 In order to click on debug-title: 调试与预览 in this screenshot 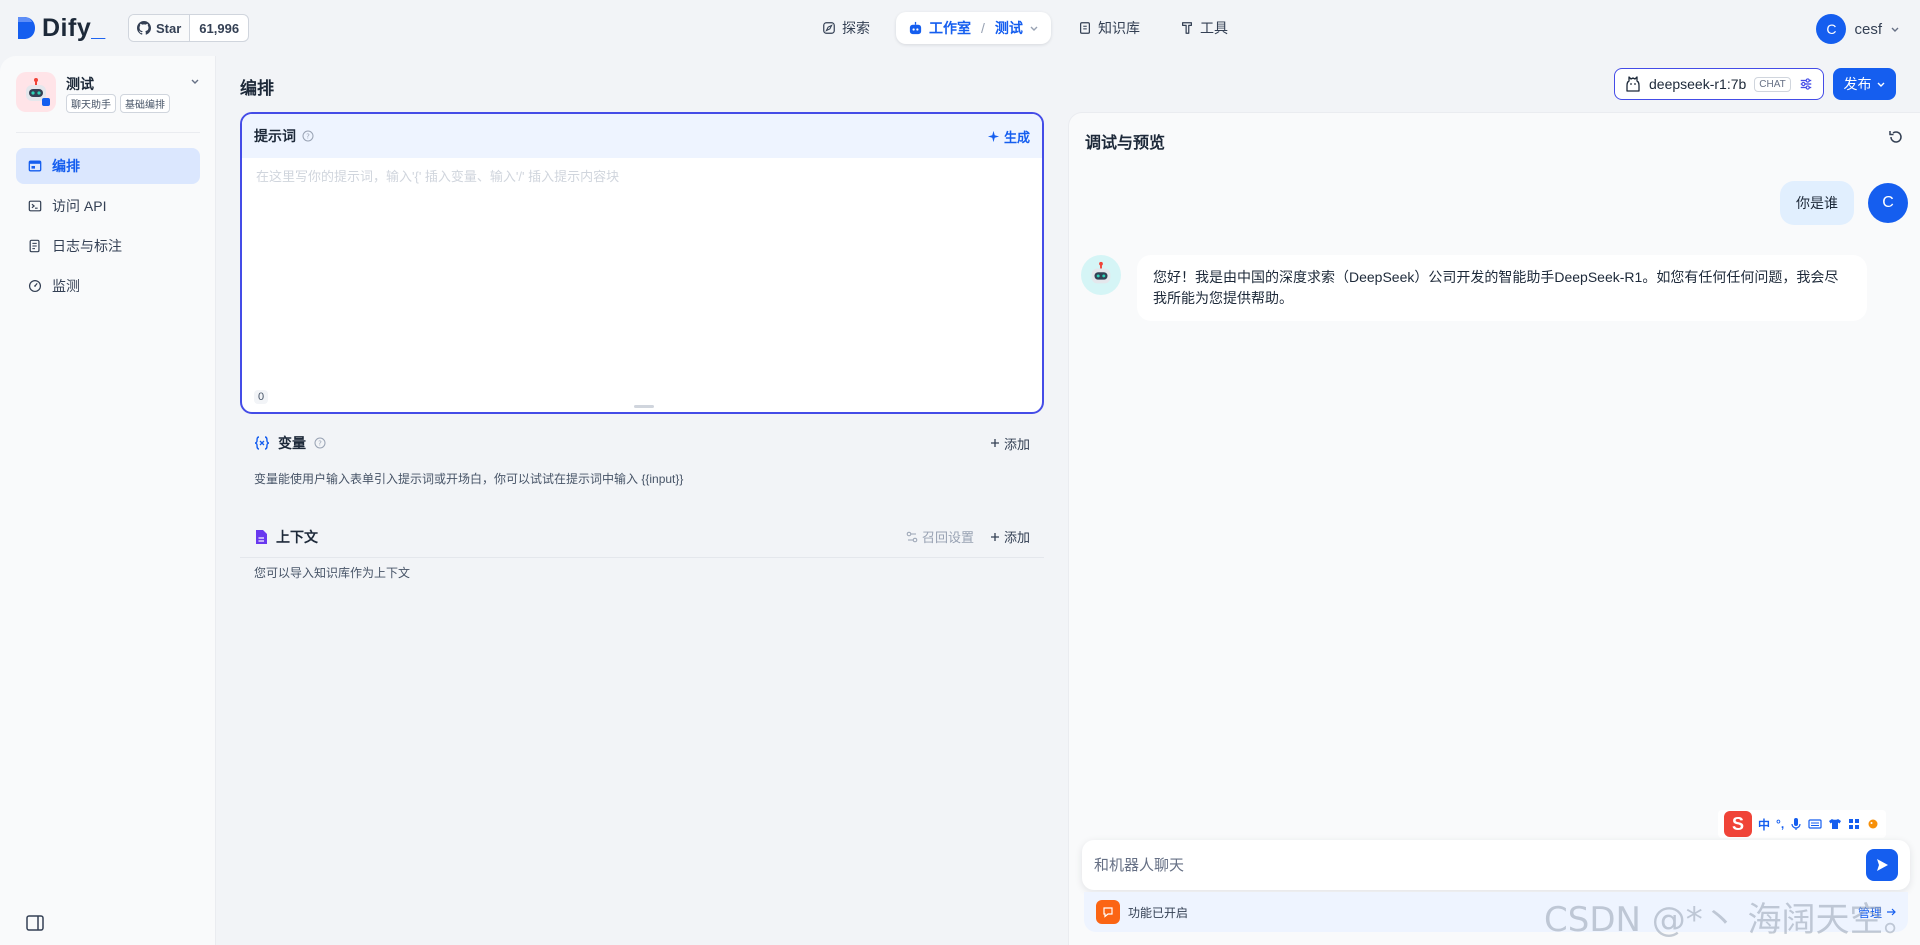, I will do `click(1125, 143)`.